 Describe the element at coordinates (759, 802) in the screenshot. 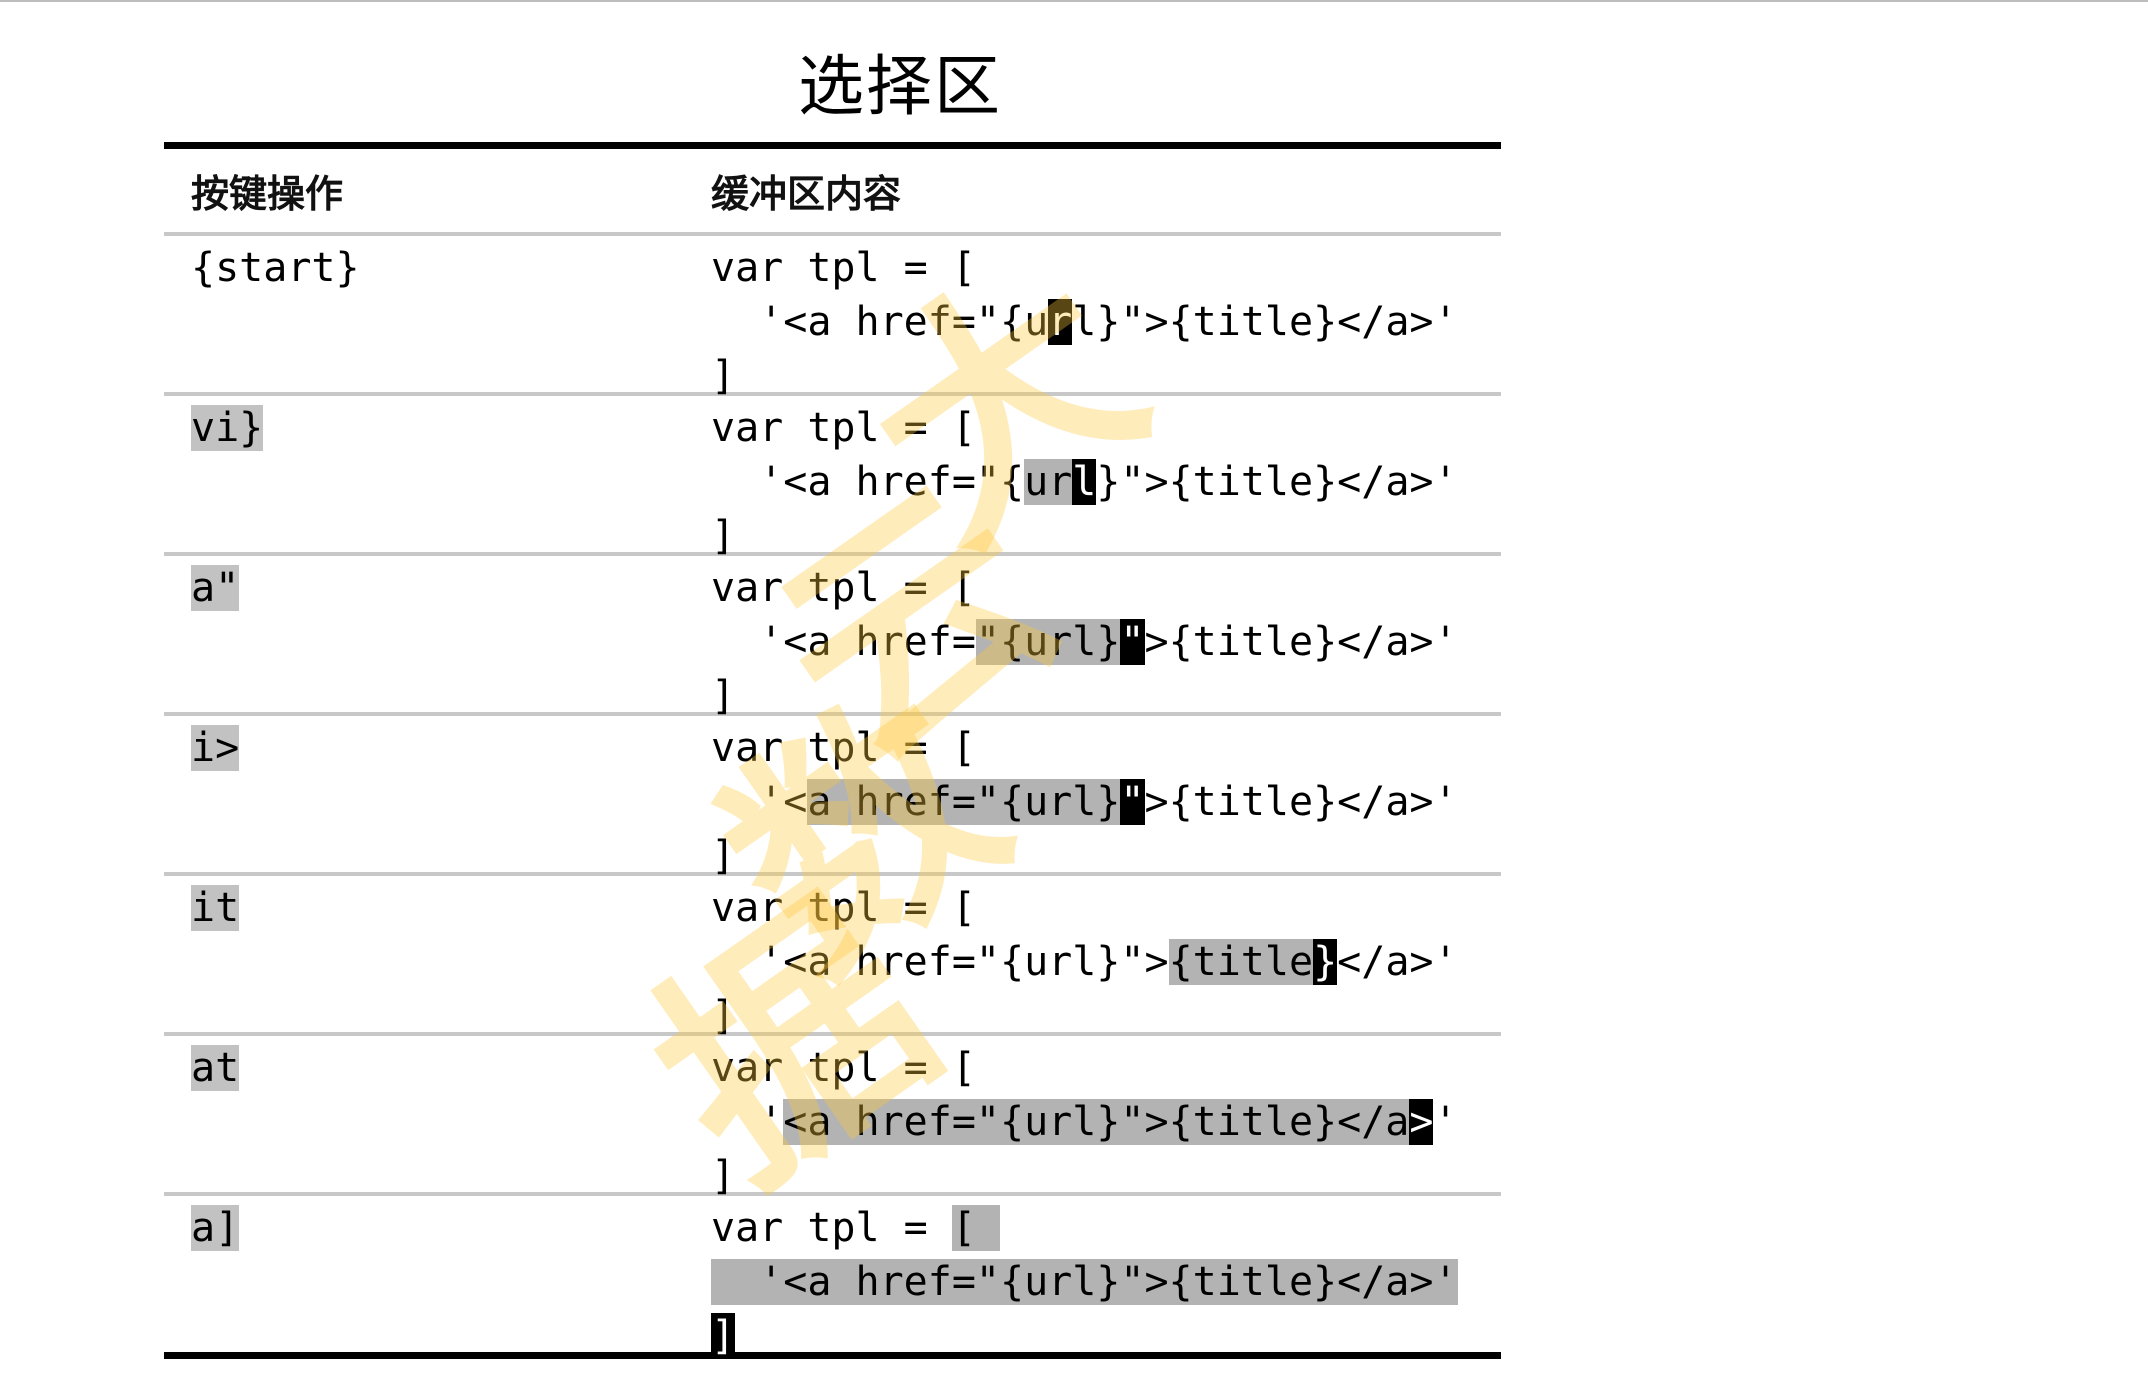

I see `code-text: '<` at that location.